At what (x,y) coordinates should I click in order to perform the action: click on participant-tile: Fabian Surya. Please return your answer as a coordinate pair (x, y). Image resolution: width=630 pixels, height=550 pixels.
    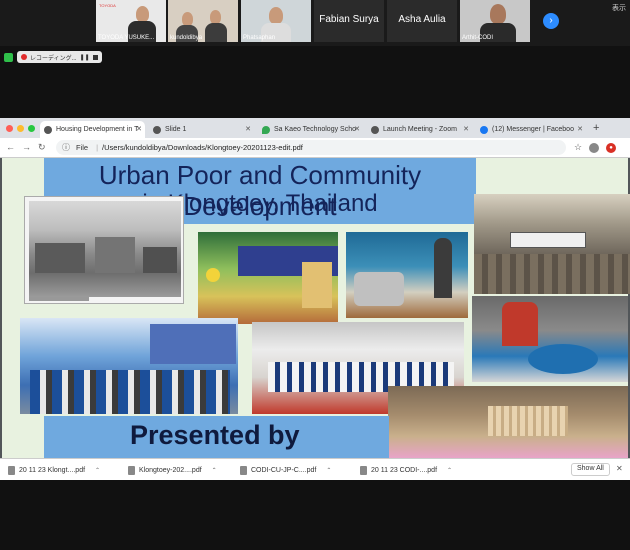
    Looking at the image, I should click on (349, 21).